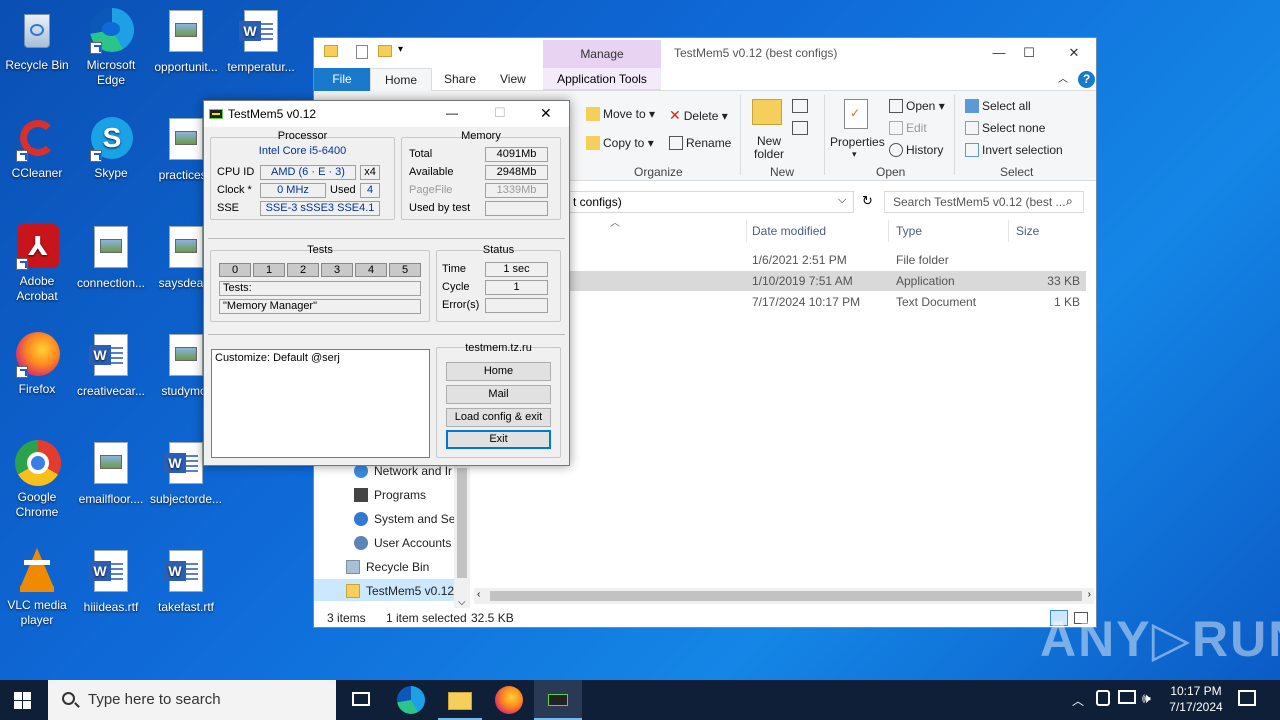 This screenshot has height=720, width=1280. I want to click on log-textarea: Customize: Default @serj, so click(320, 403).